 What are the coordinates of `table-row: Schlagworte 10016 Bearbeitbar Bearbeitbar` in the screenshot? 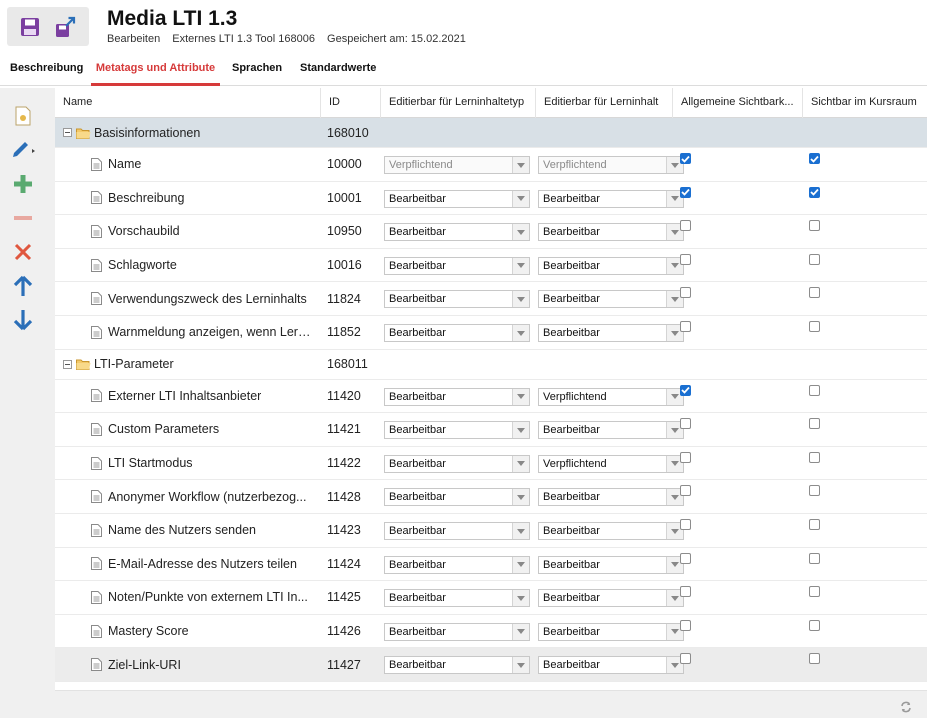 It's located at (491, 266).